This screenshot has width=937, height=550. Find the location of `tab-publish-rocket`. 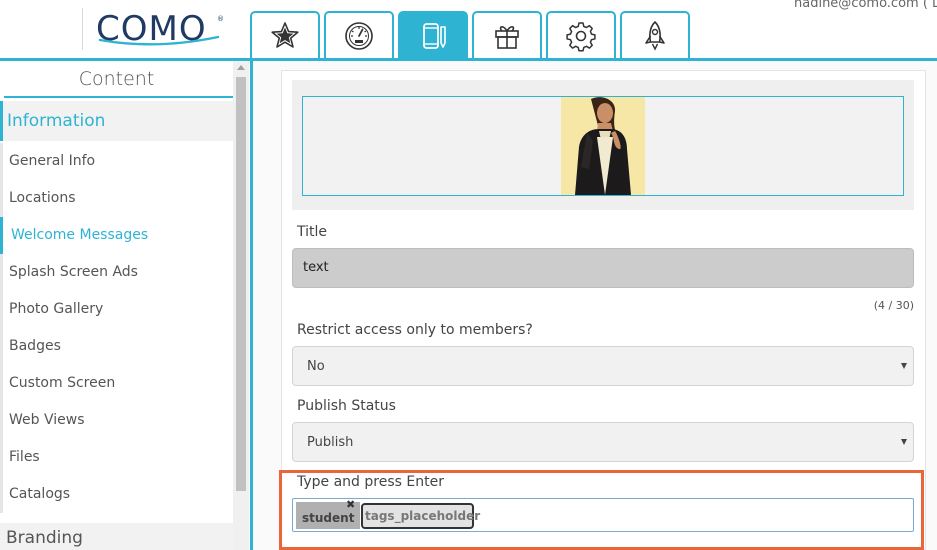

tab-publish-rocket is located at coordinates (655, 35).